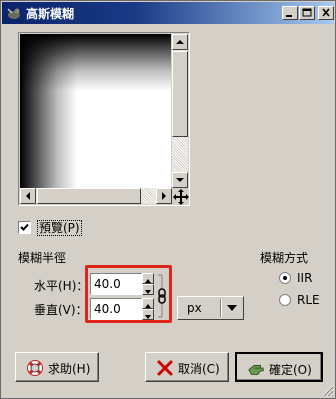 The width and height of the screenshot is (336, 399). I want to click on scroll-right-button, so click(164, 196).